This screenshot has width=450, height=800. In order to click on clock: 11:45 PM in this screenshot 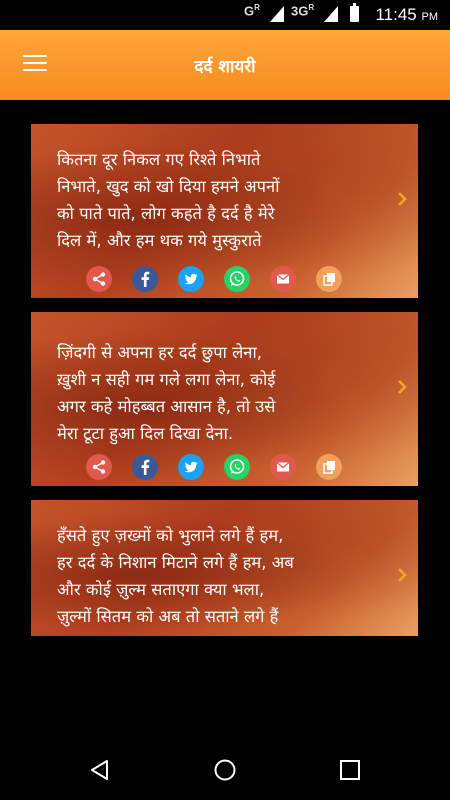, I will do `click(406, 14)`.